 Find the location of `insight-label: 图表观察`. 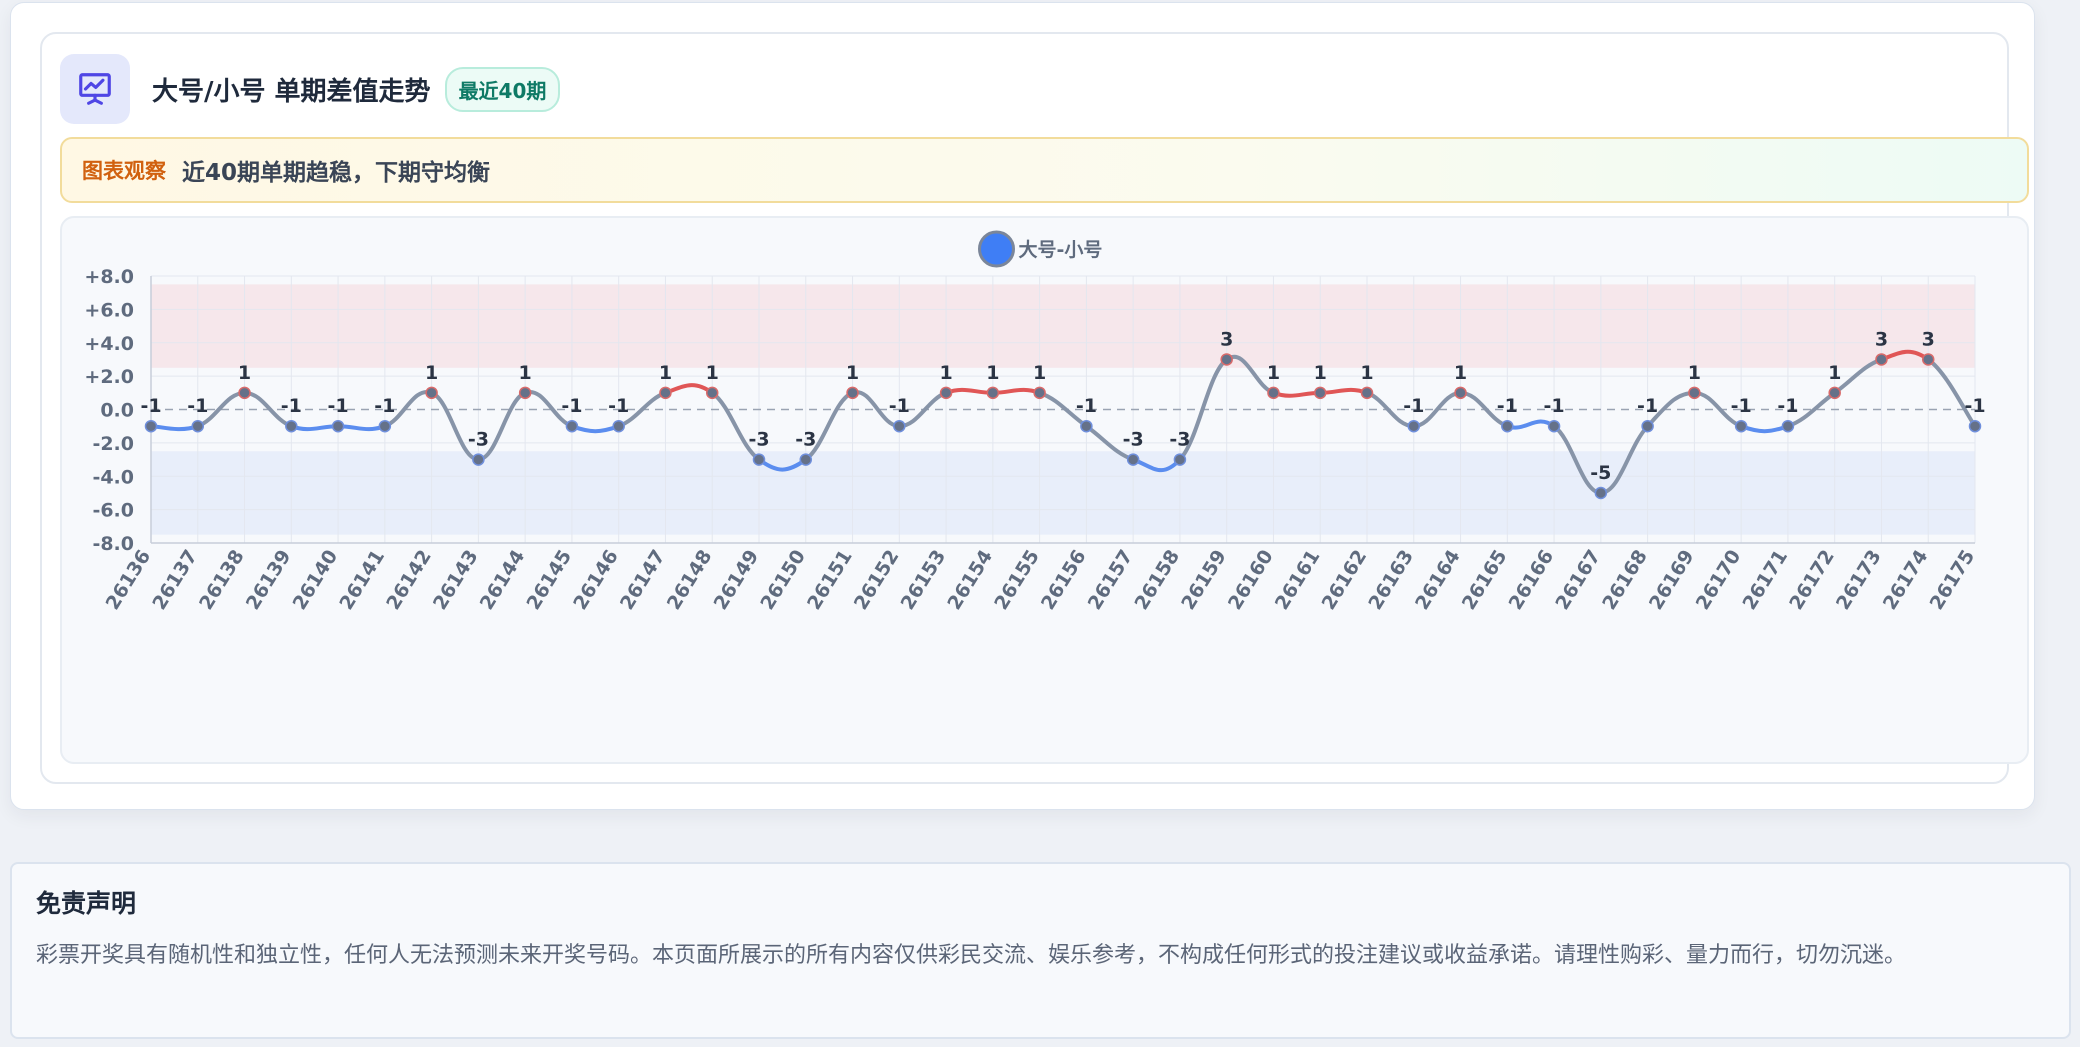

insight-label: 图表观察 is located at coordinates (124, 171).